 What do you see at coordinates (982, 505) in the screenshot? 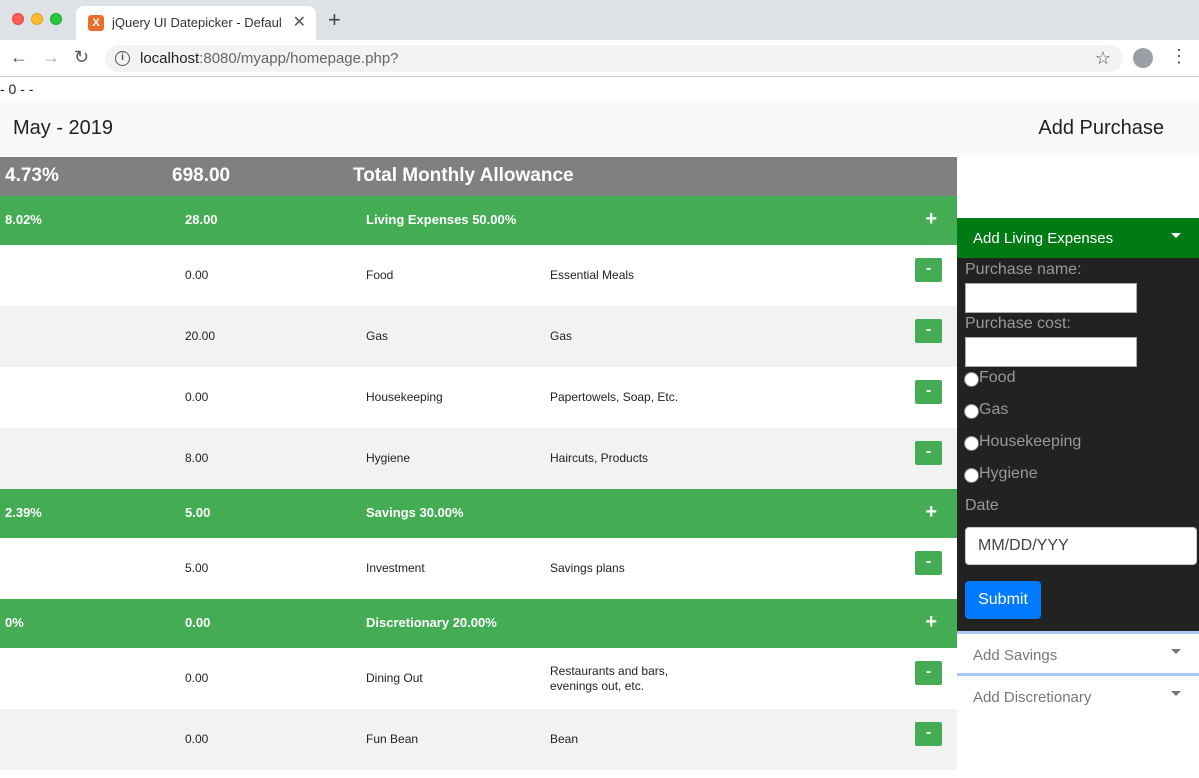
I see `date-label: Date` at bounding box center [982, 505].